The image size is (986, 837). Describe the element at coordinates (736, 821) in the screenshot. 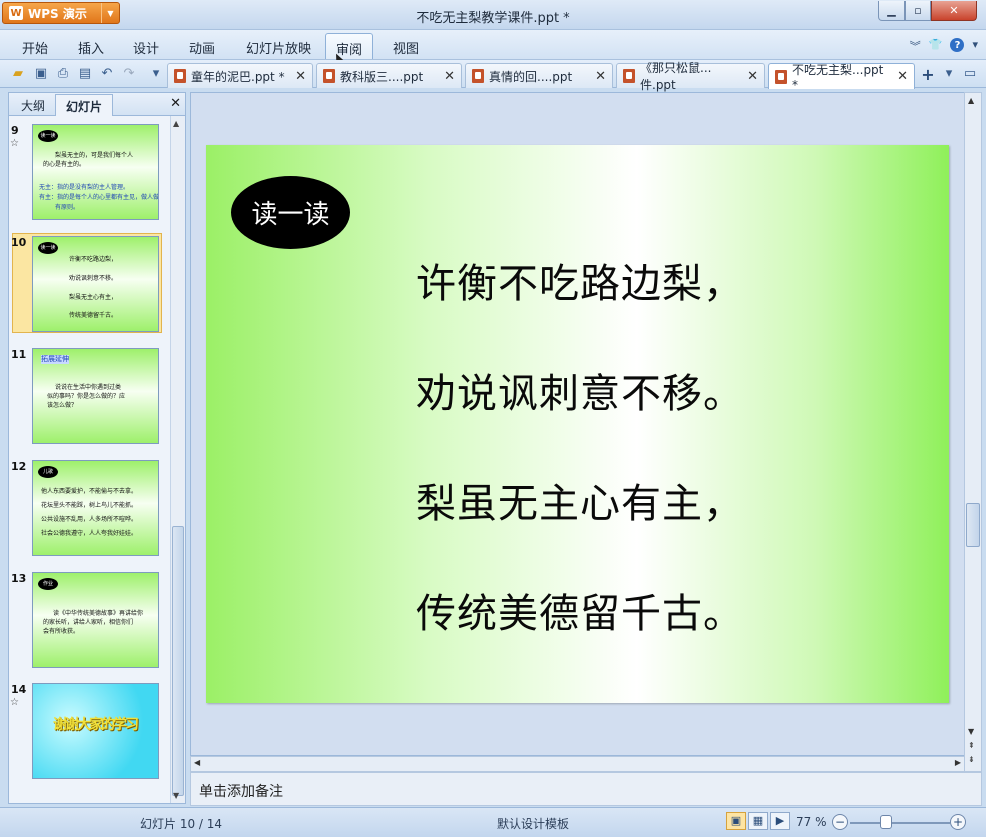

I see `normal-view-icon: ▣` at that location.